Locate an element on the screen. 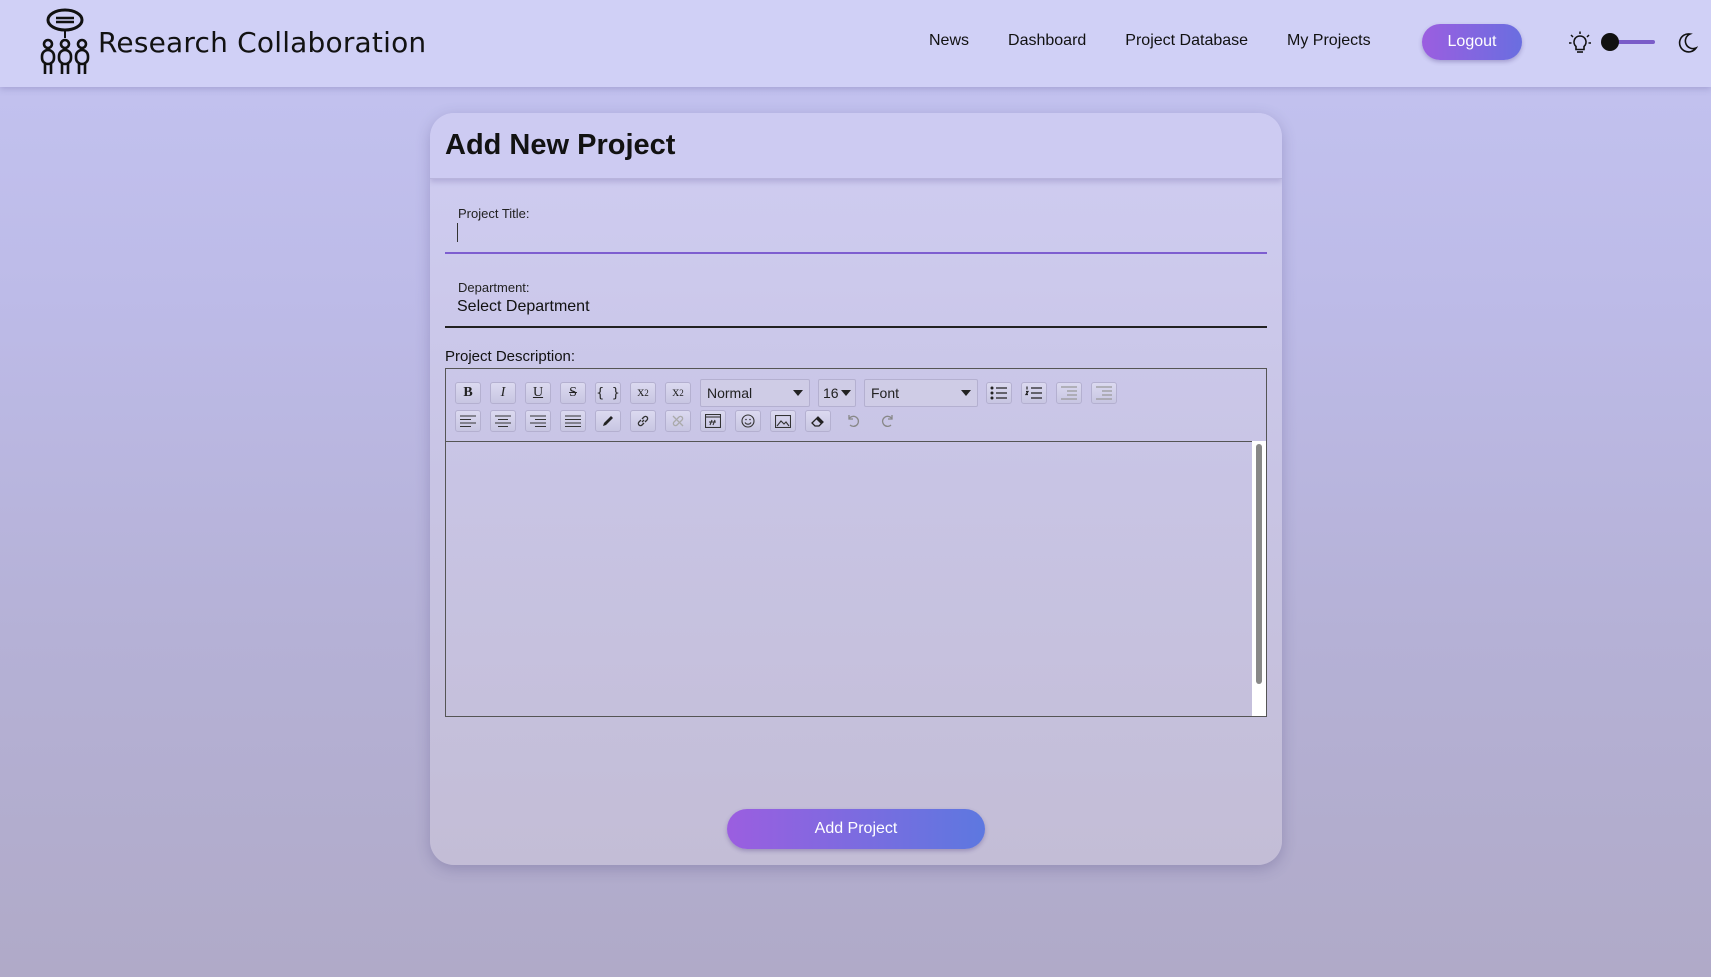 The height and width of the screenshot is (977, 1711). undo-icon is located at coordinates (853, 421).